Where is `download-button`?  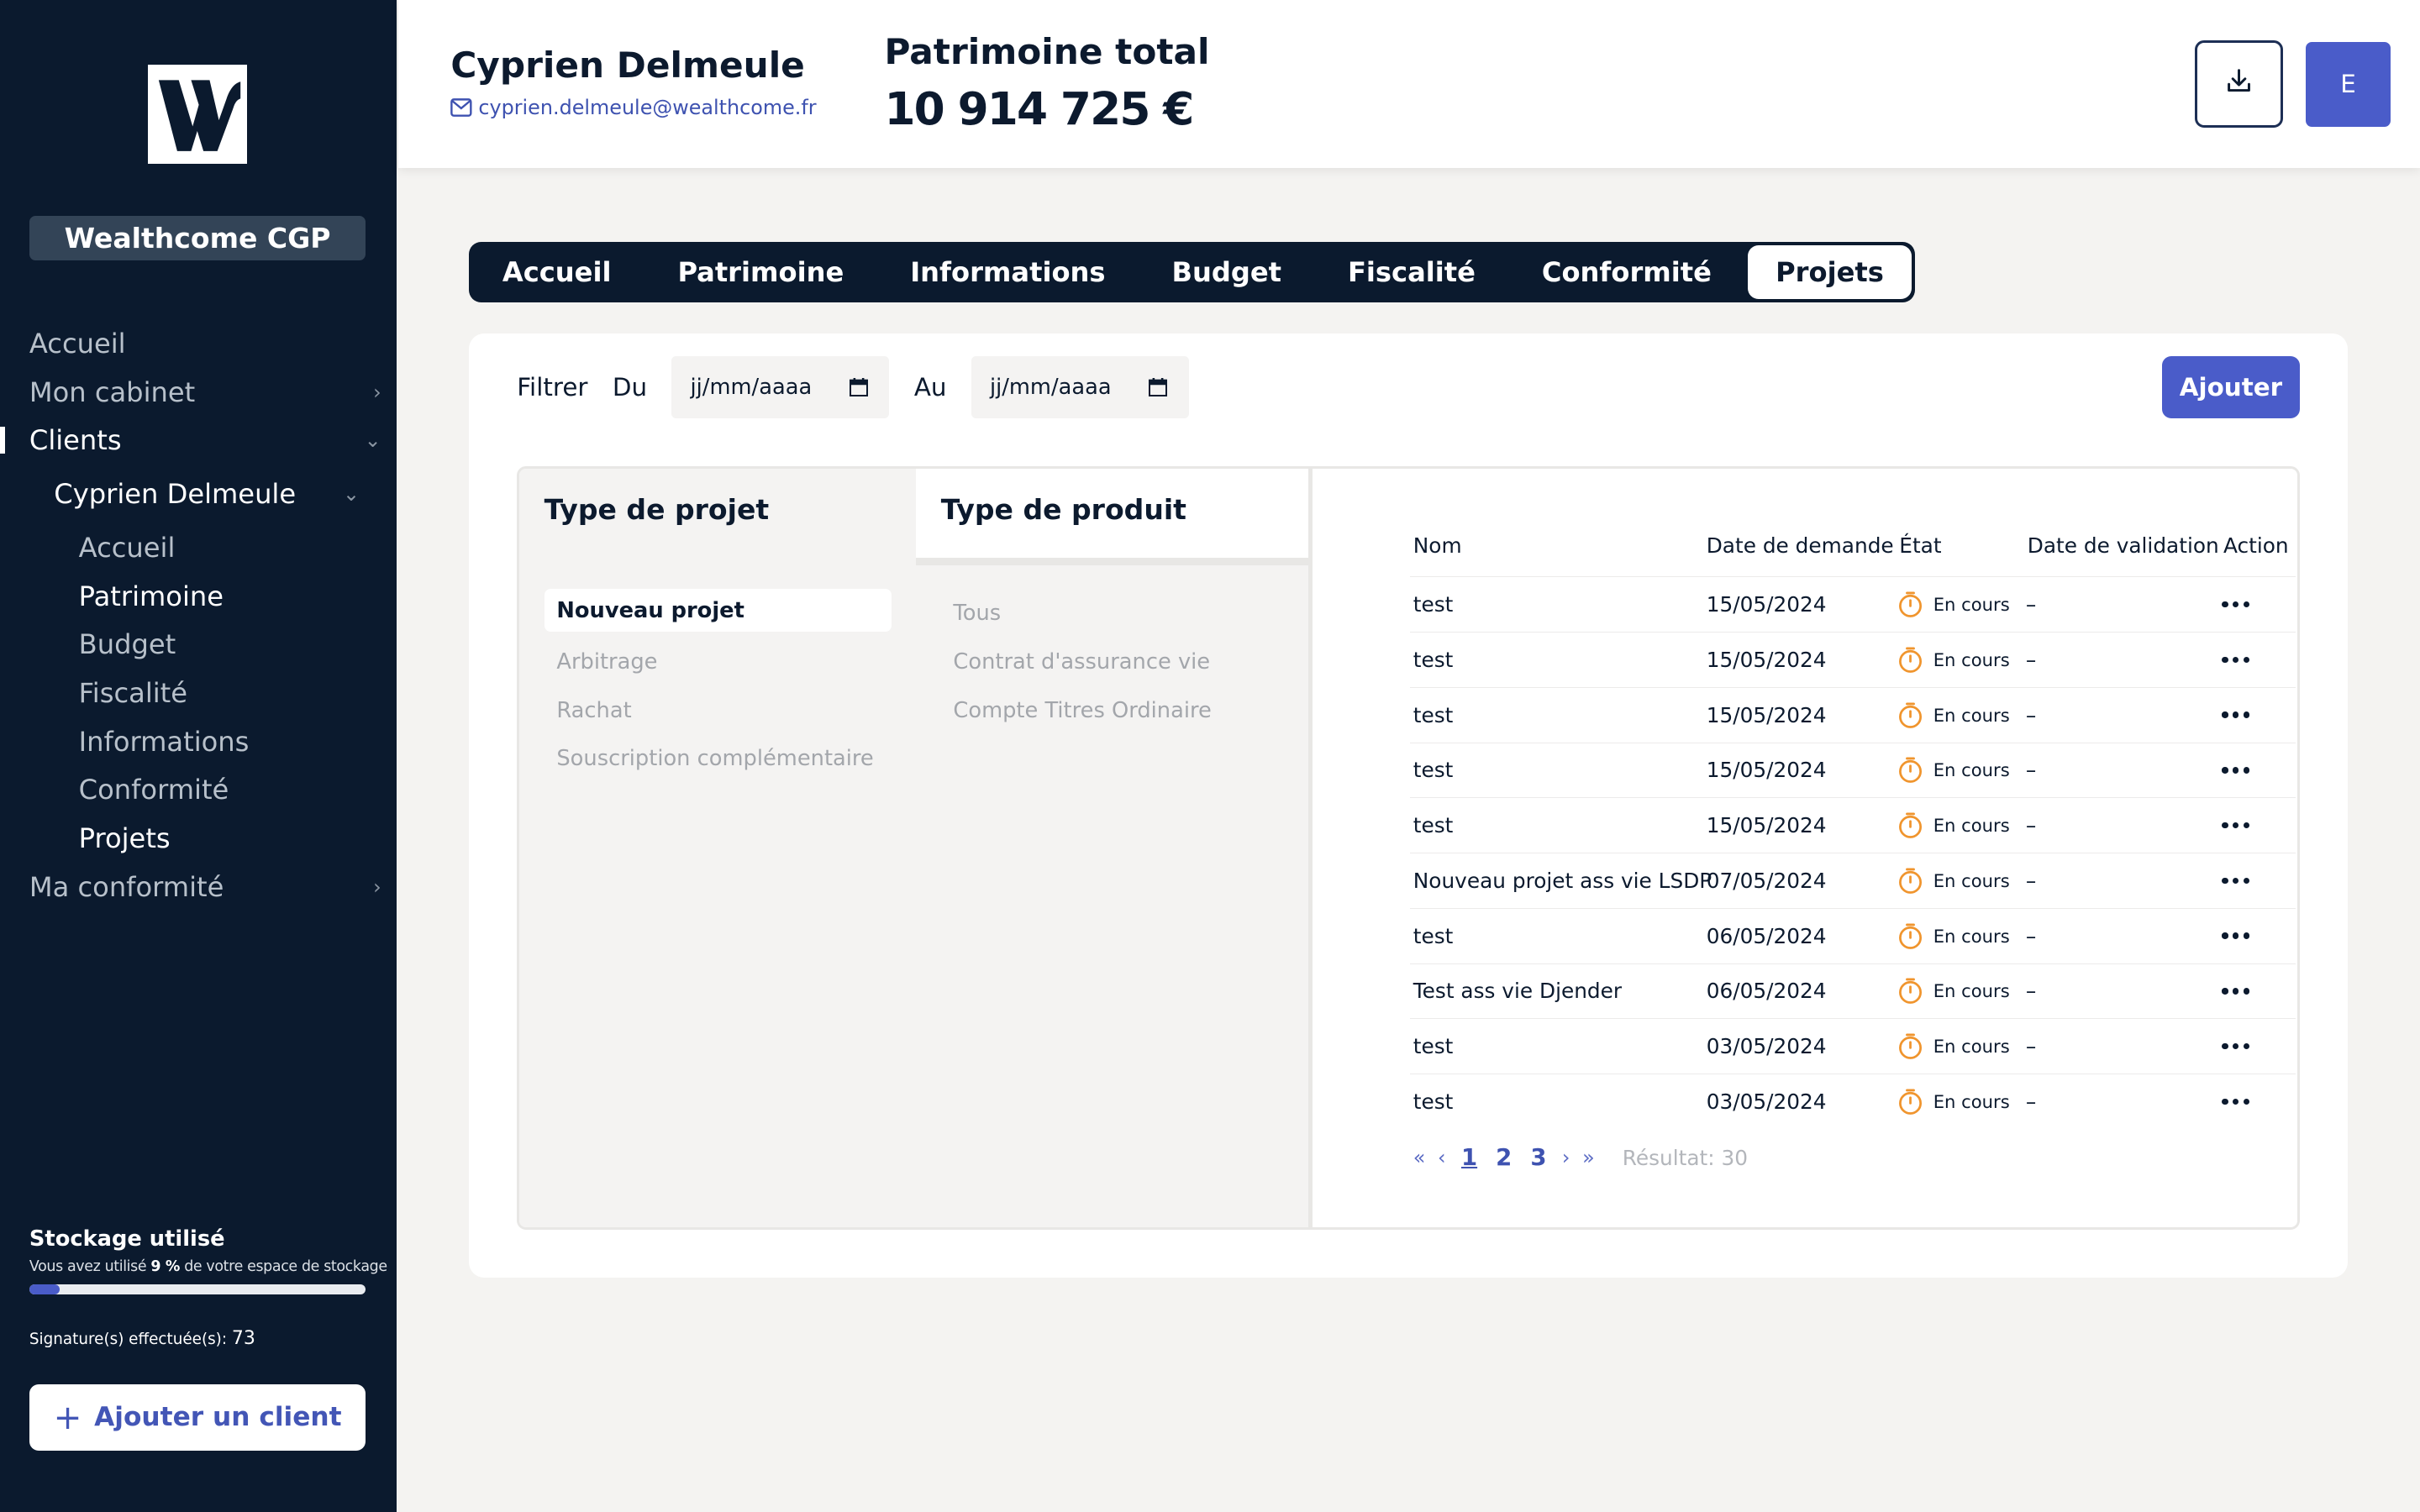
download-button is located at coordinates (2238, 84).